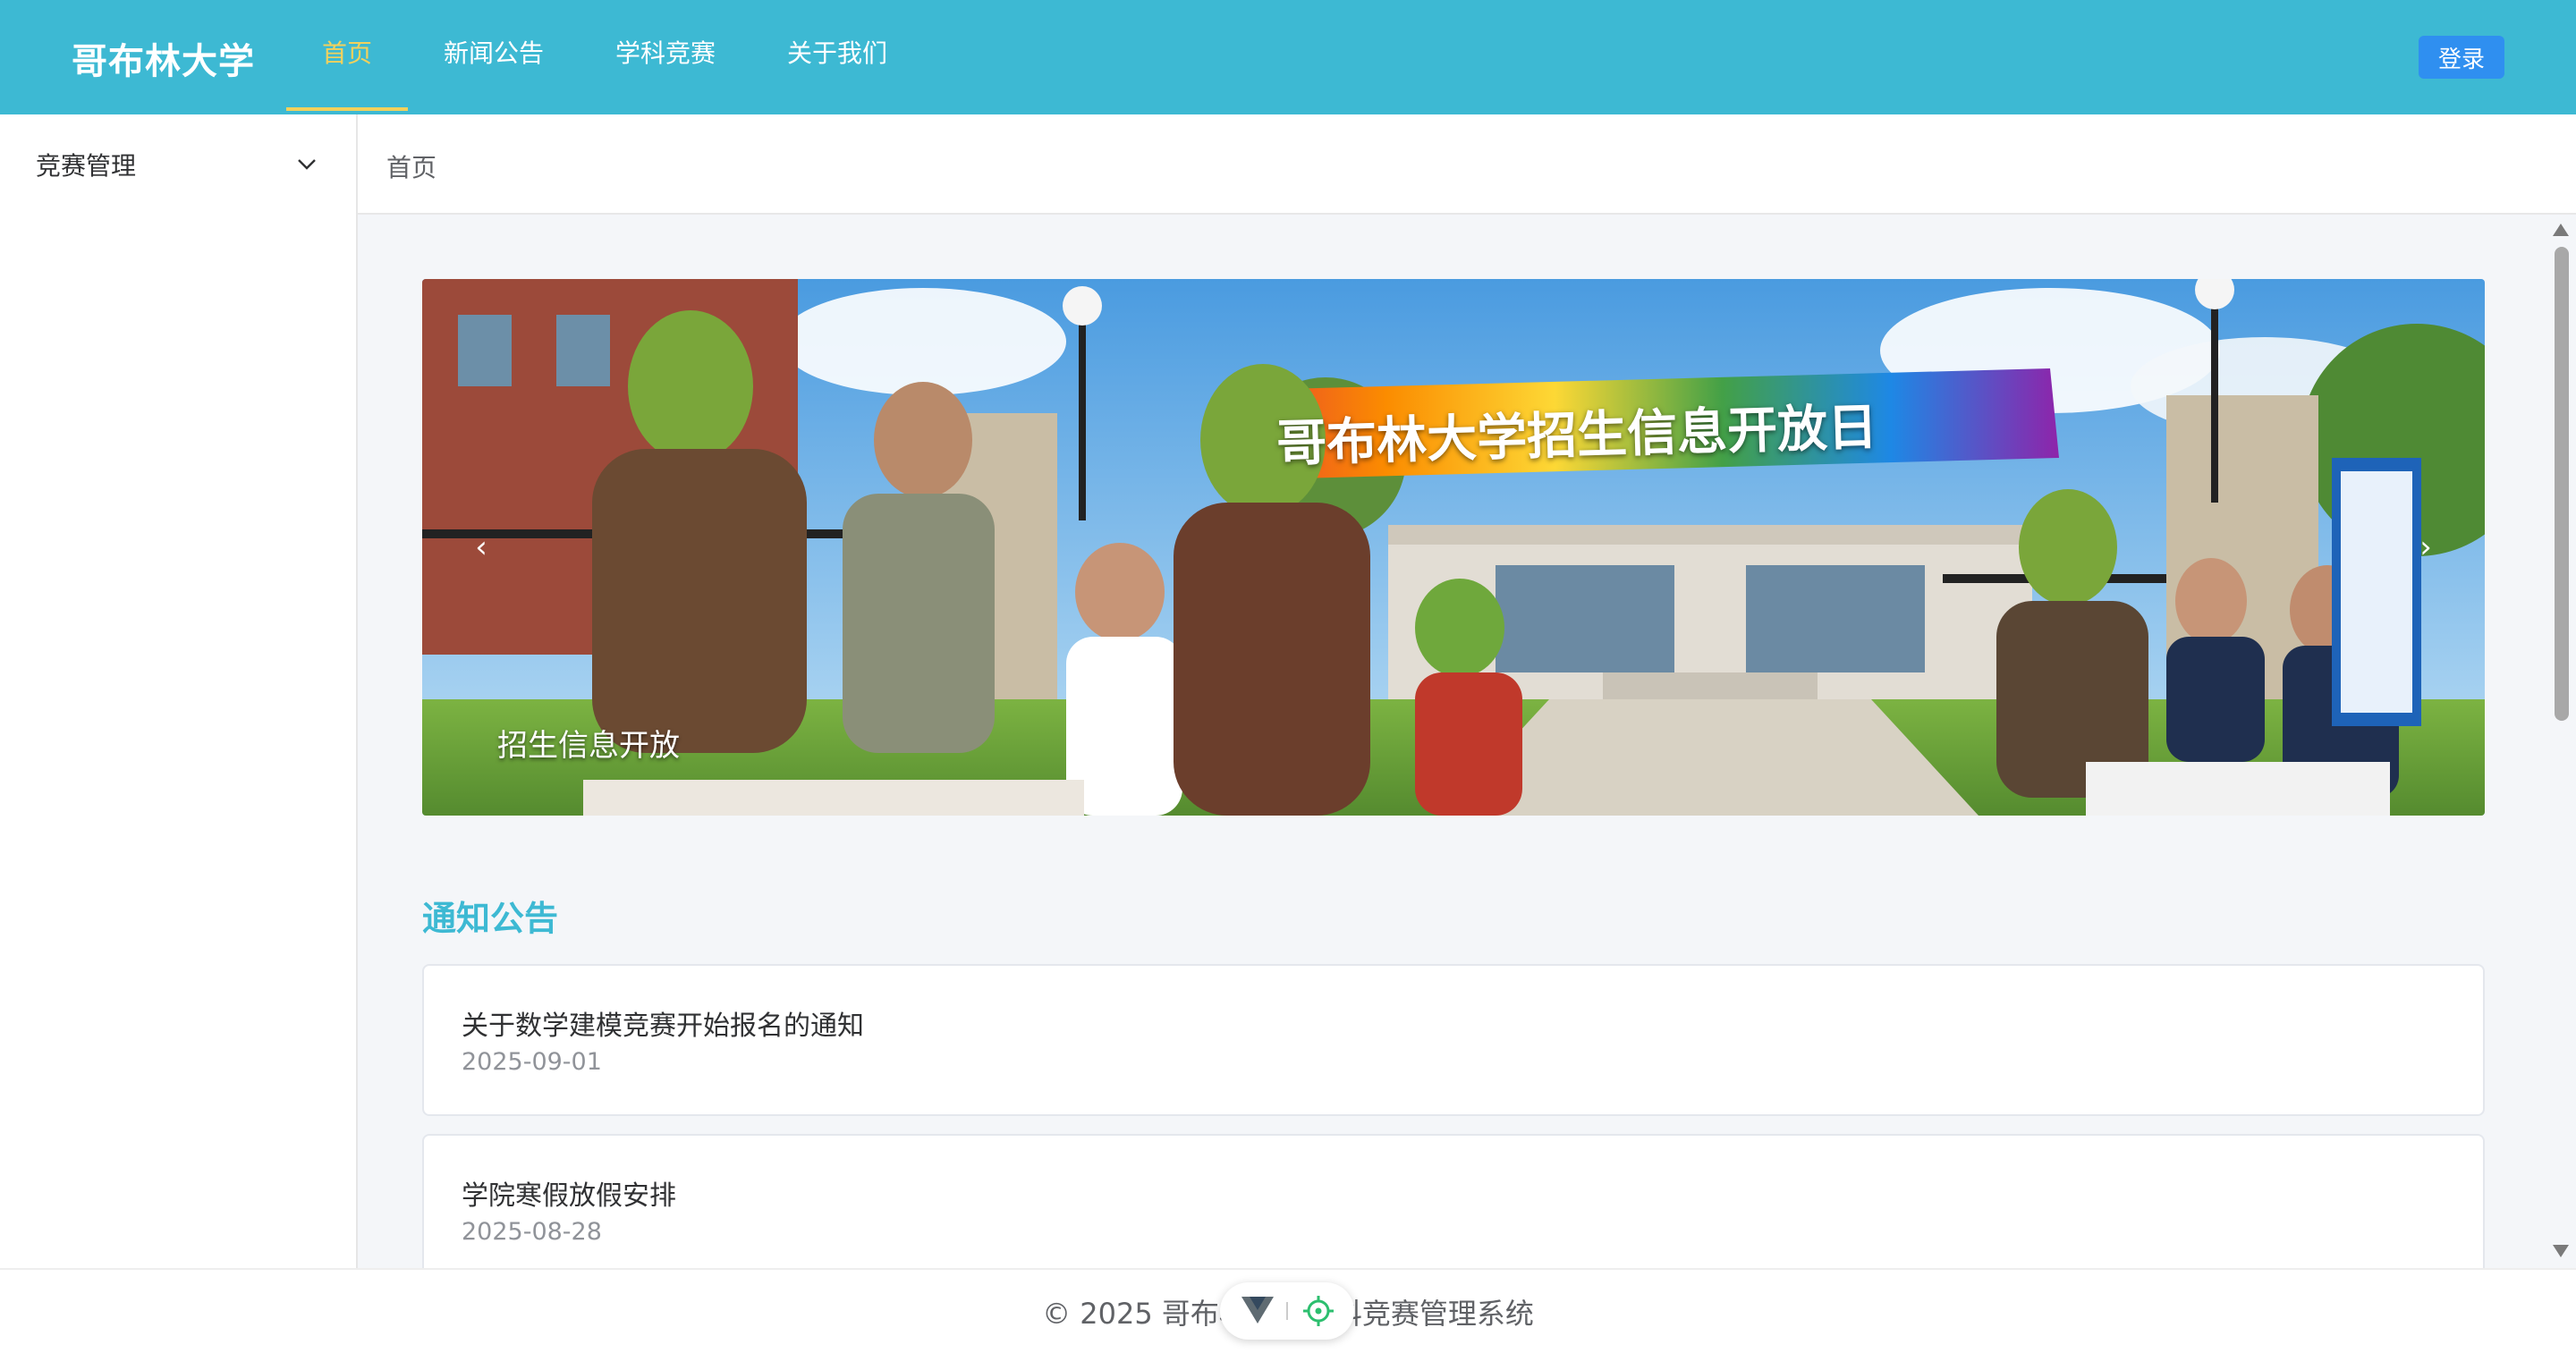 The width and height of the screenshot is (2576, 1370). I want to click on scrollbar-thumb, so click(2562, 484).